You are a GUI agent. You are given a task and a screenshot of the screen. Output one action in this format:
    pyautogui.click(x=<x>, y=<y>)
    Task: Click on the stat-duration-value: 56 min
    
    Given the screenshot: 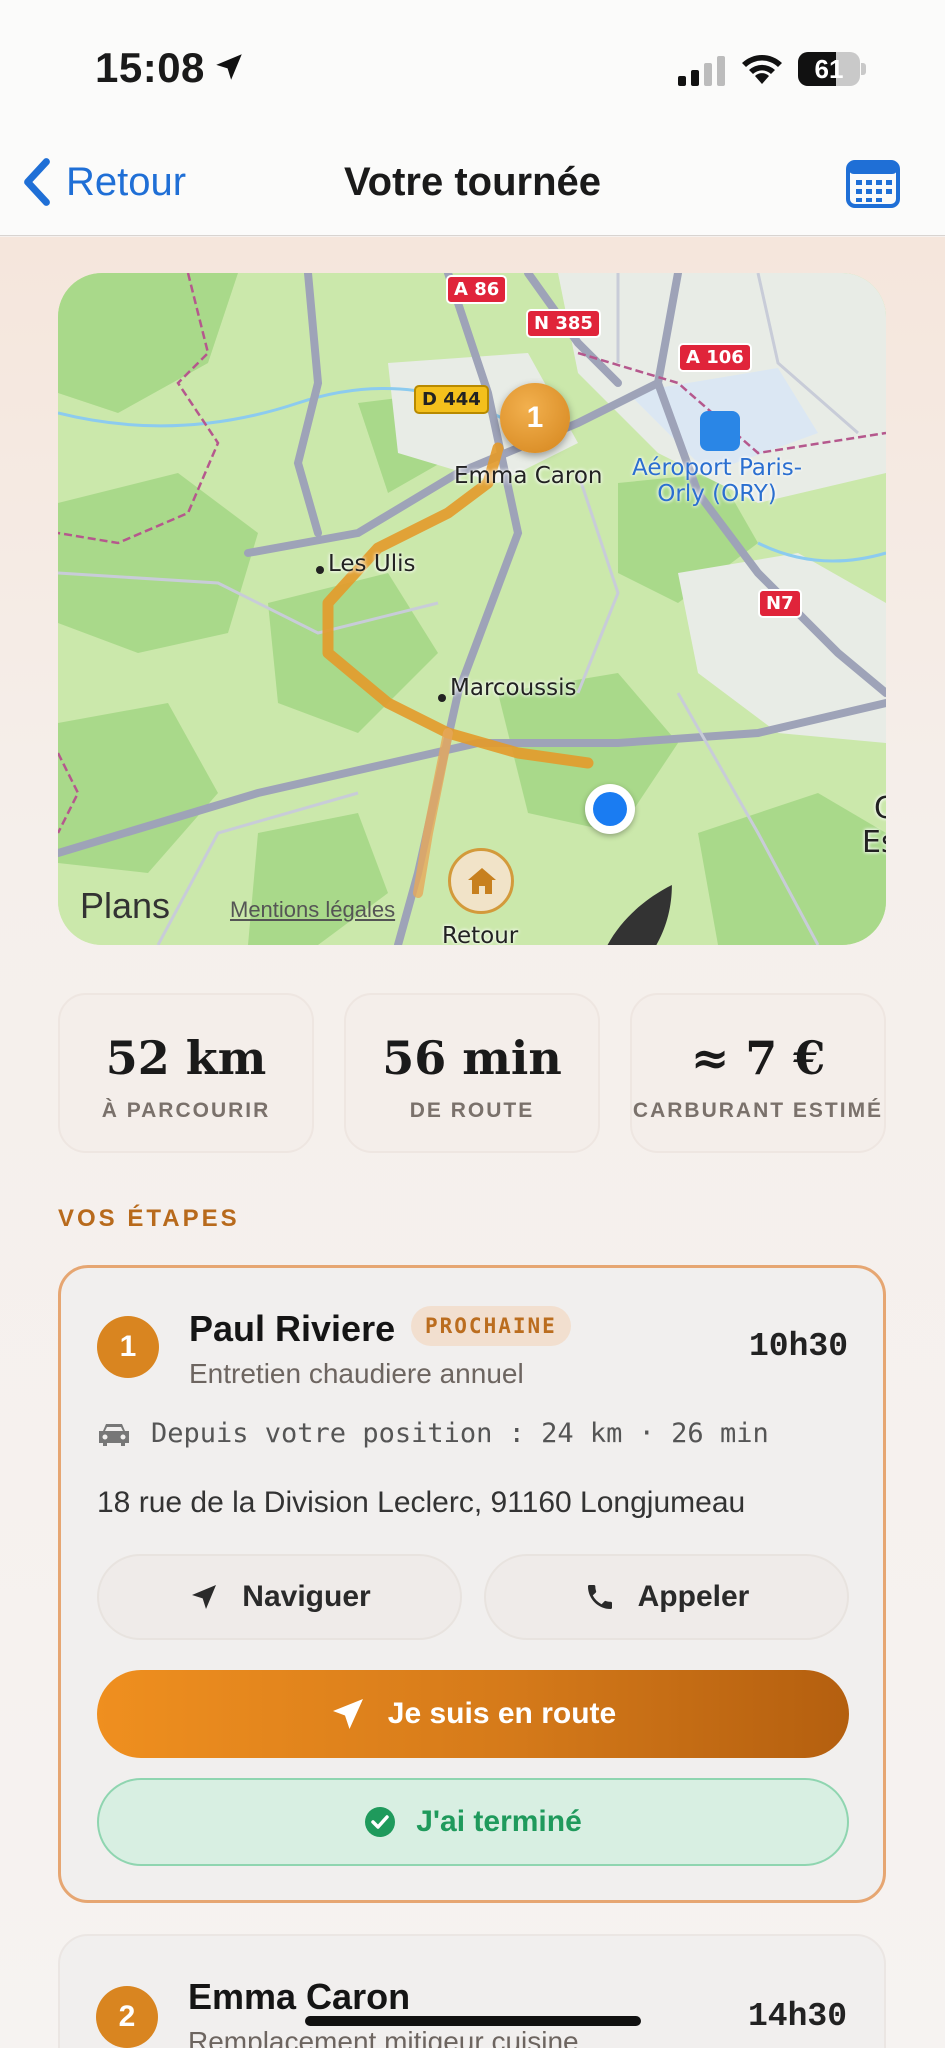 What is the action you would take?
    pyautogui.click(x=472, y=1058)
    